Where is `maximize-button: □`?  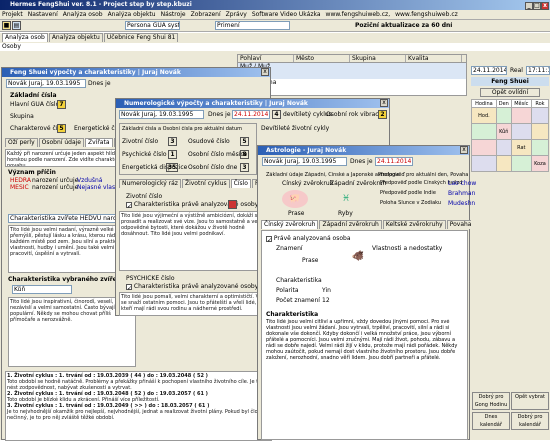
maximize-button: □ is located at coordinates (537, 6).